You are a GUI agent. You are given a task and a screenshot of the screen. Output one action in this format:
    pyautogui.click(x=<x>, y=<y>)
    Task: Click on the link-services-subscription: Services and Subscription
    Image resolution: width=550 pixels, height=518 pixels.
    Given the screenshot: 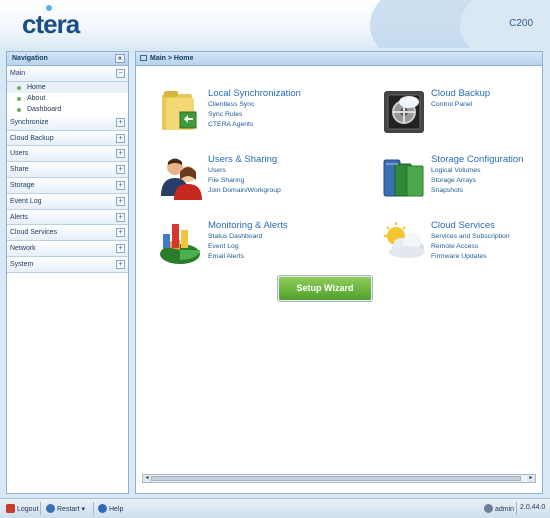 What is the action you would take?
    pyautogui.click(x=470, y=237)
    